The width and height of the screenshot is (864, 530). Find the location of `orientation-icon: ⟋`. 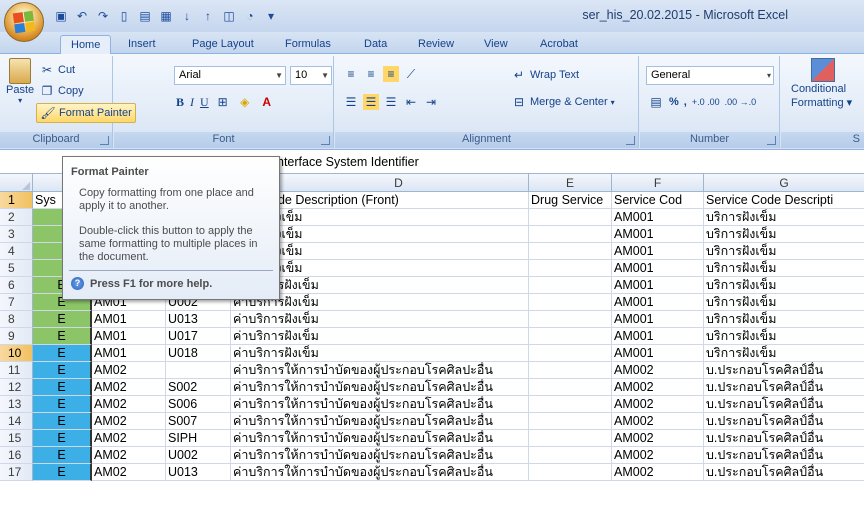

orientation-icon: ⟋ is located at coordinates (411, 74).